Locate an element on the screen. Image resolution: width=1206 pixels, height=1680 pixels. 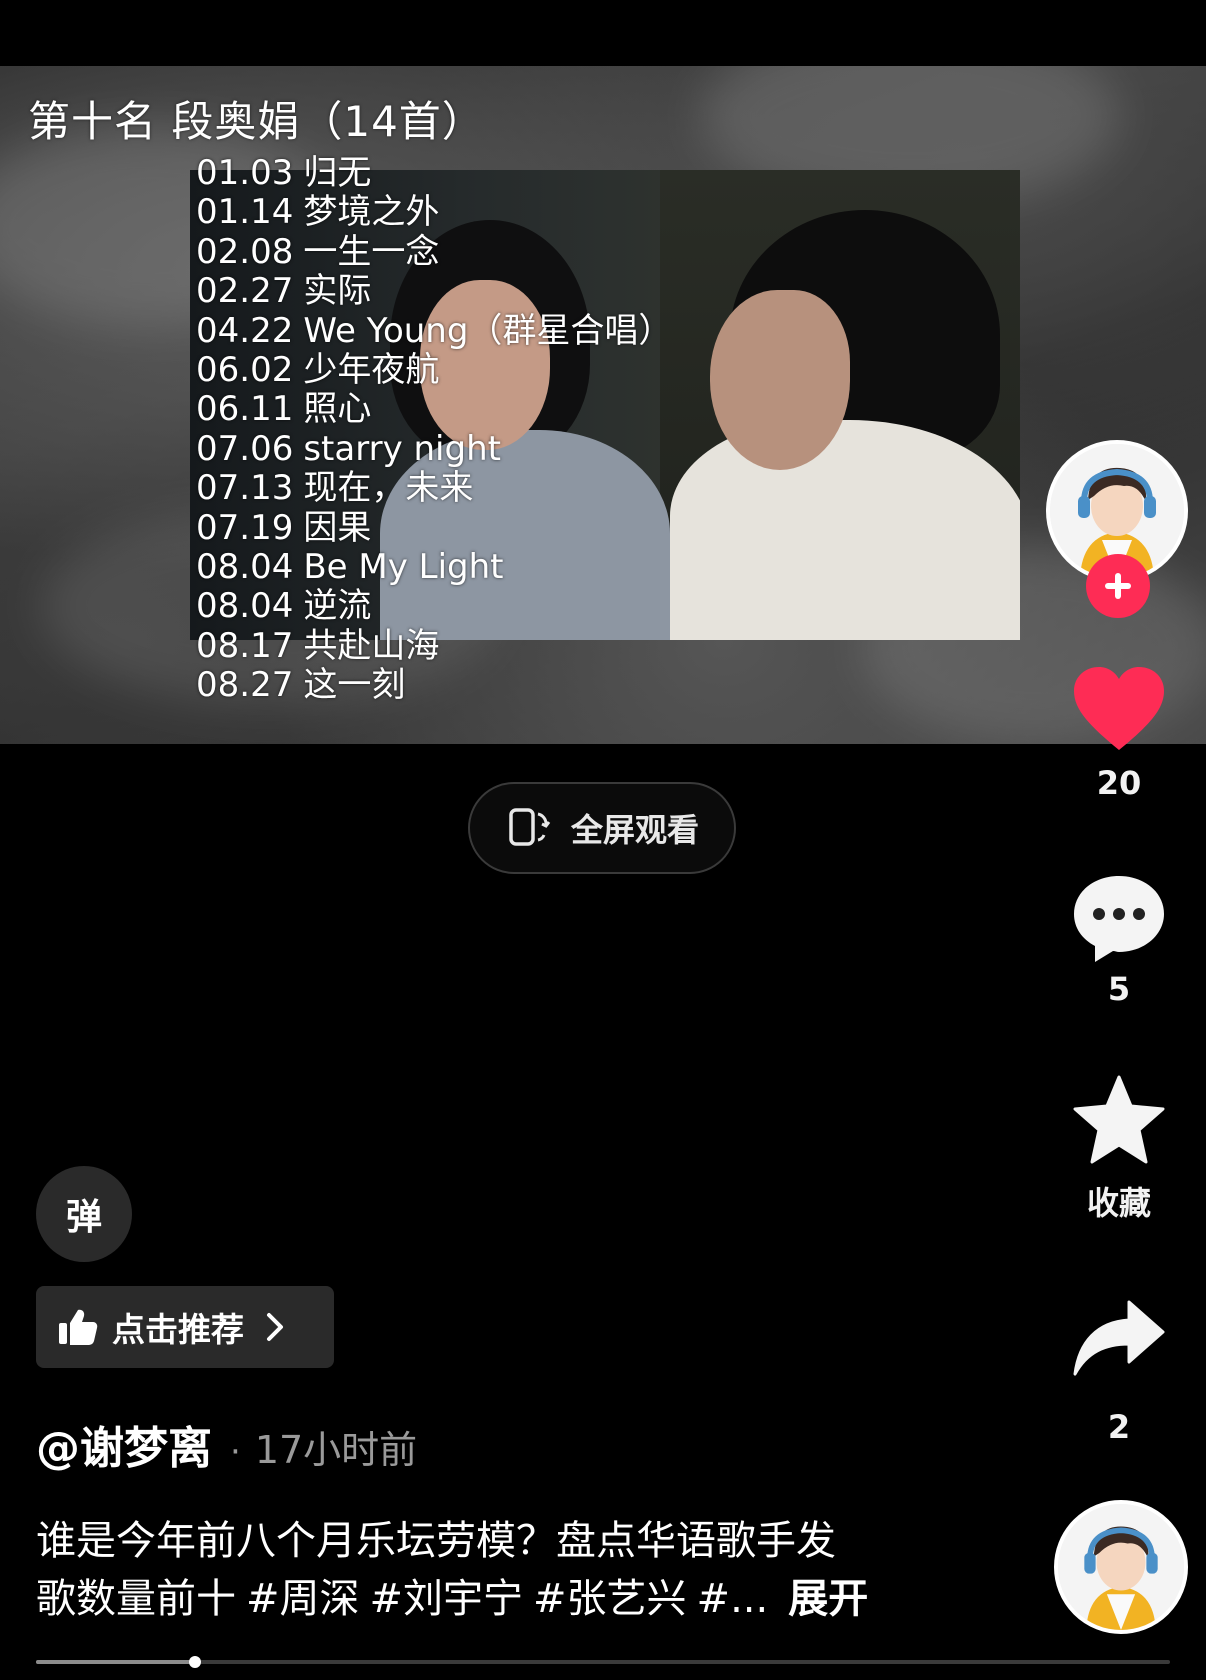
fullscreen-label: 全屏观看 is located at coordinates (634, 830).